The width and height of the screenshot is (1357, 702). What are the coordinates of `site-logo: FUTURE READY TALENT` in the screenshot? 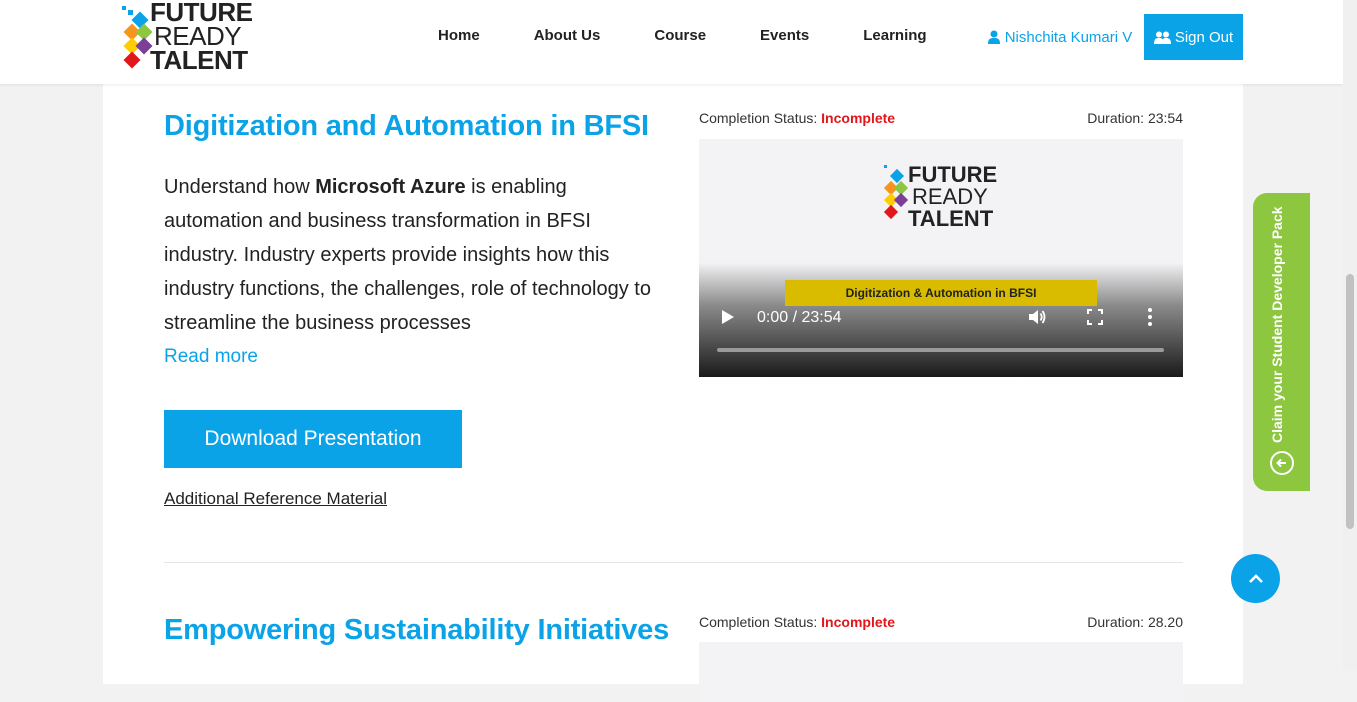 It's located at (192, 39).